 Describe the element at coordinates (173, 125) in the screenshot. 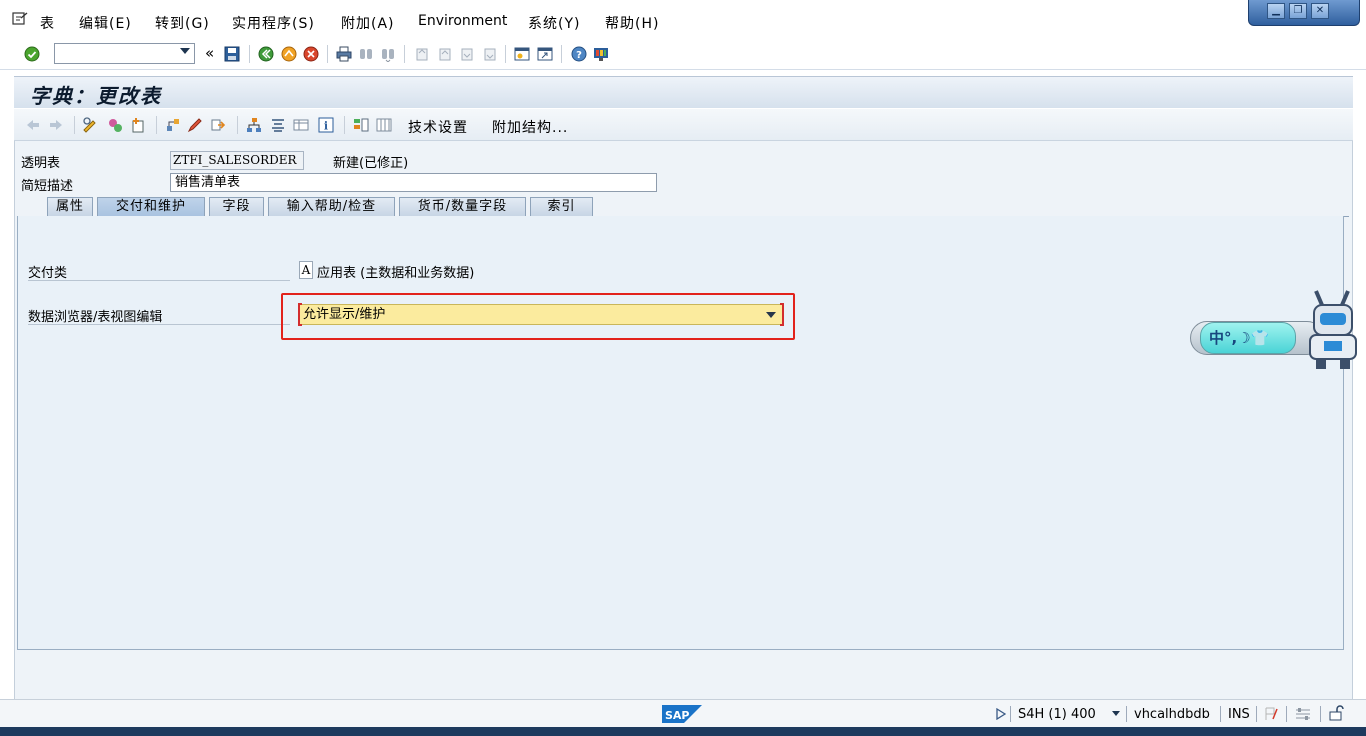

I see `where-used-icon` at that location.